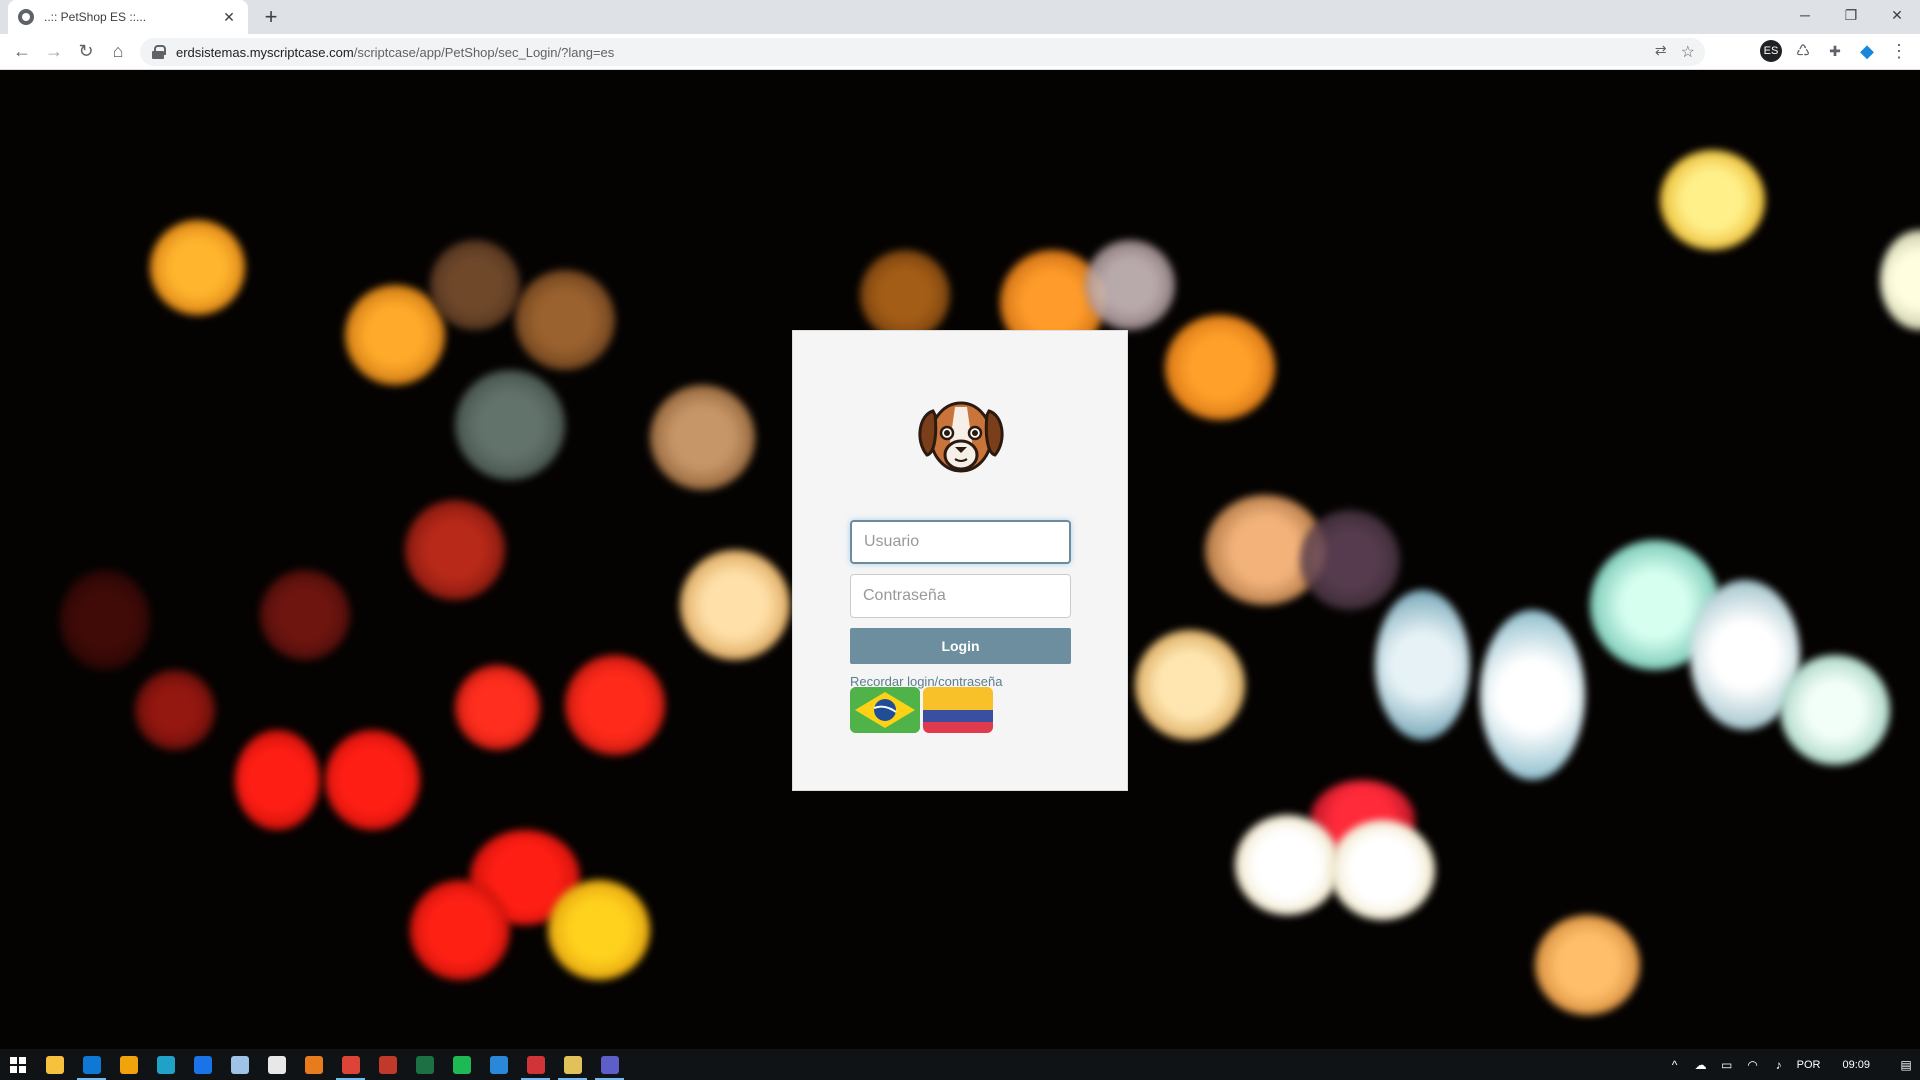 The image size is (1920, 1080). What do you see at coordinates (86, 52) in the screenshot?
I see `reload-button: ↻` at bounding box center [86, 52].